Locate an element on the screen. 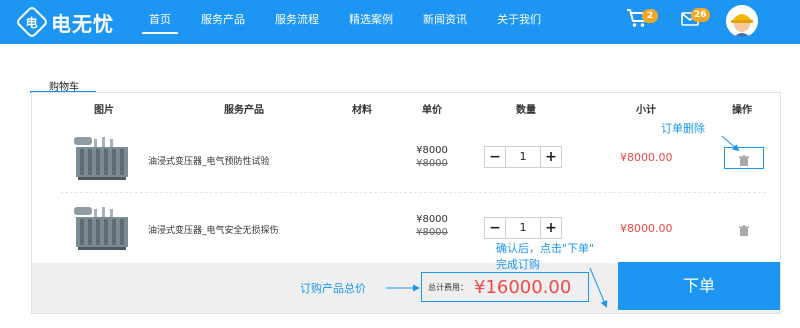 Image resolution: width=800 pixels, height=328 pixels. col-product: 服务产品 is located at coordinates (244, 110).